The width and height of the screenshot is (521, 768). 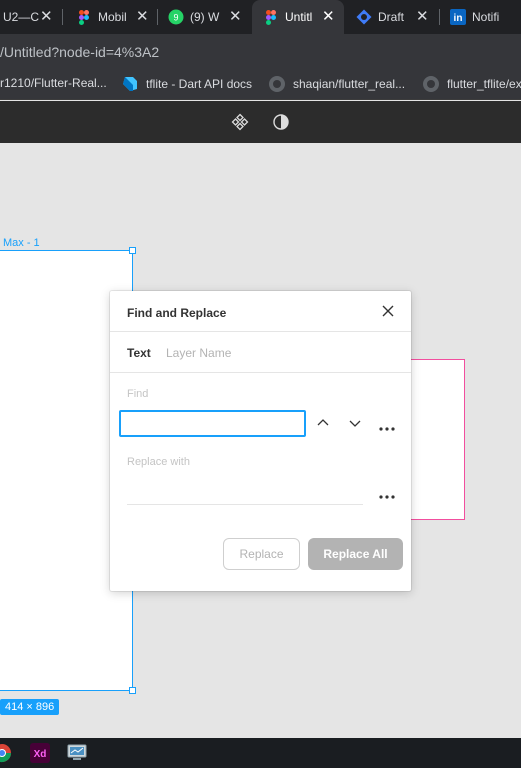 I want to click on browser-tab-active: Untitl ✕, so click(x=298, y=17).